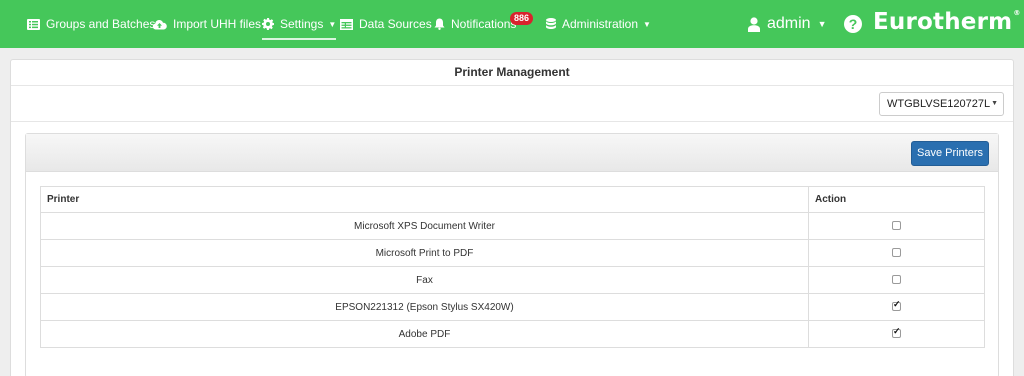 The image size is (1024, 376). I want to click on nav-label: Notifications, so click(484, 24).